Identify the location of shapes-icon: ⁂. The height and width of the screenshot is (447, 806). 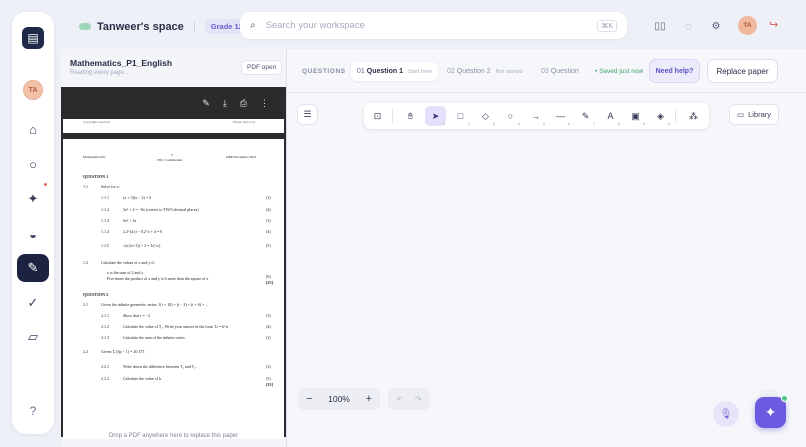
(693, 116).